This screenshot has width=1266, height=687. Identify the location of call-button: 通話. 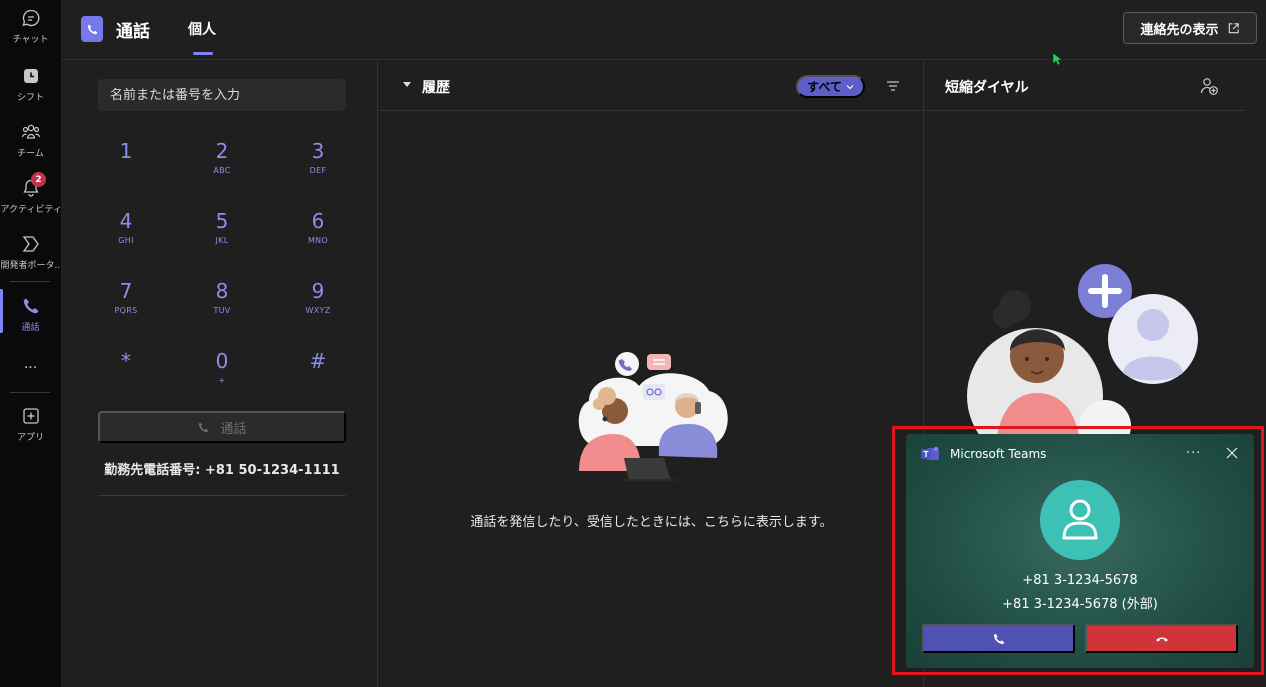
(222, 427).